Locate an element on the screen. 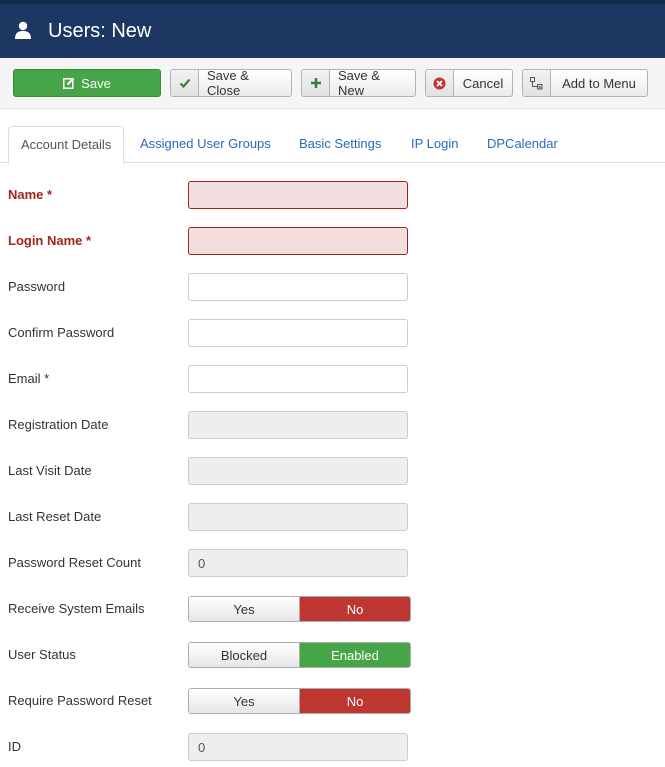 The width and height of the screenshot is (665, 767). receive-emails-yes-option: Yes is located at coordinates (244, 609).